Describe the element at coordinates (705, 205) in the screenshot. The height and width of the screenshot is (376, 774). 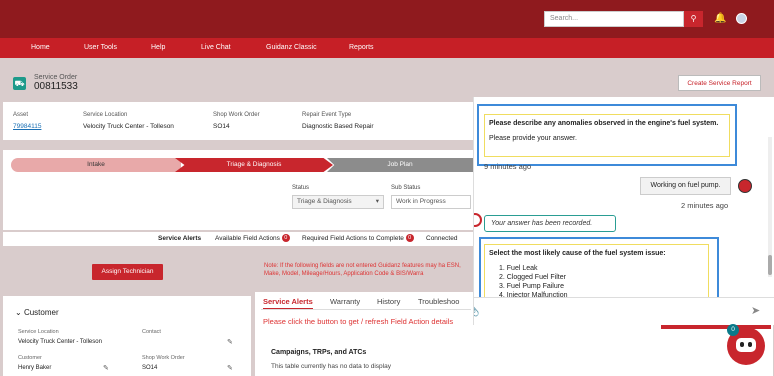
I see `user-message-timestamp: 2 minutes ago` at that location.